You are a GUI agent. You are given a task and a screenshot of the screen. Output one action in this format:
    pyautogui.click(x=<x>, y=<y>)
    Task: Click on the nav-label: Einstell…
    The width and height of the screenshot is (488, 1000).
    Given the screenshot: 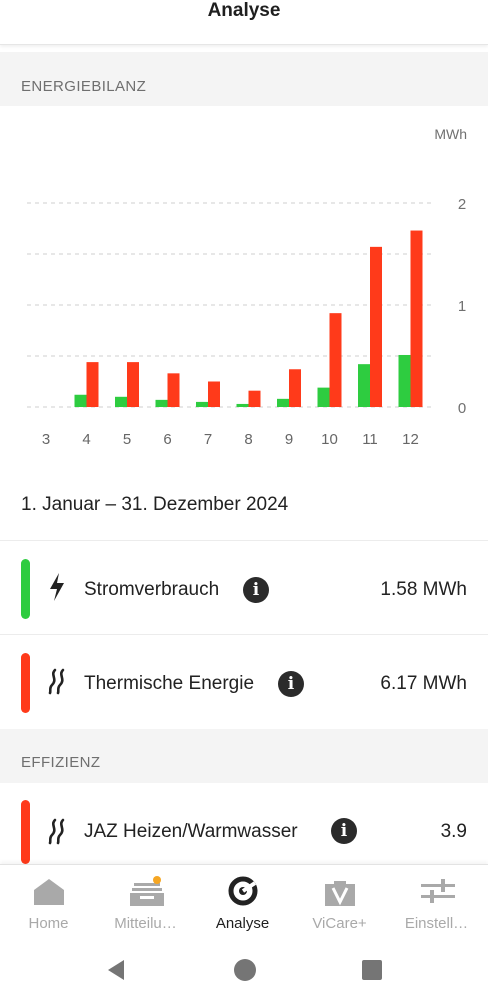 What is the action you would take?
    pyautogui.click(x=436, y=923)
    